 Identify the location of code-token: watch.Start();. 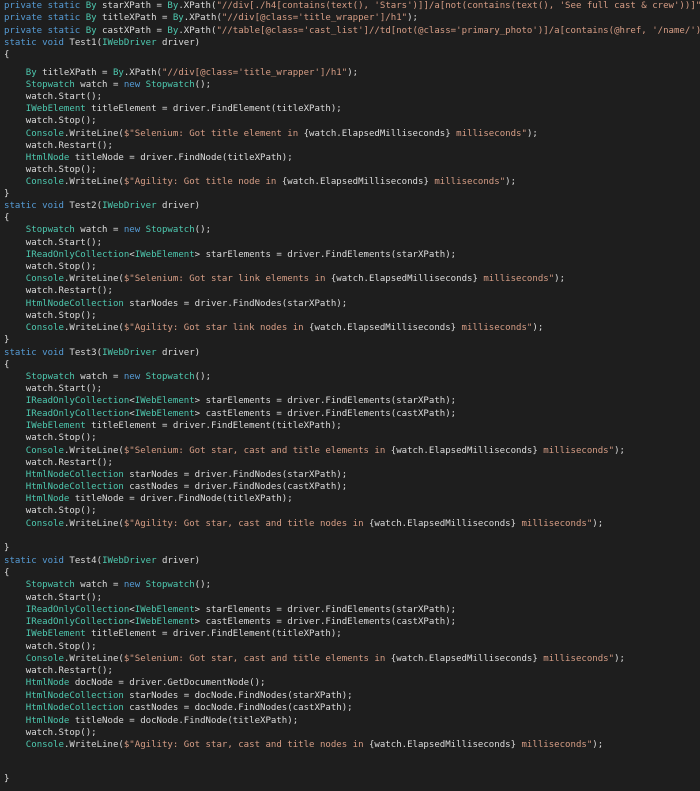
(53, 389).